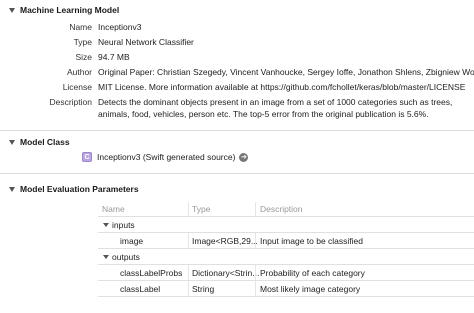 This screenshot has height=313, width=474. I want to click on section-header-evaluation: Model Evaluation Parameters, so click(237, 189).